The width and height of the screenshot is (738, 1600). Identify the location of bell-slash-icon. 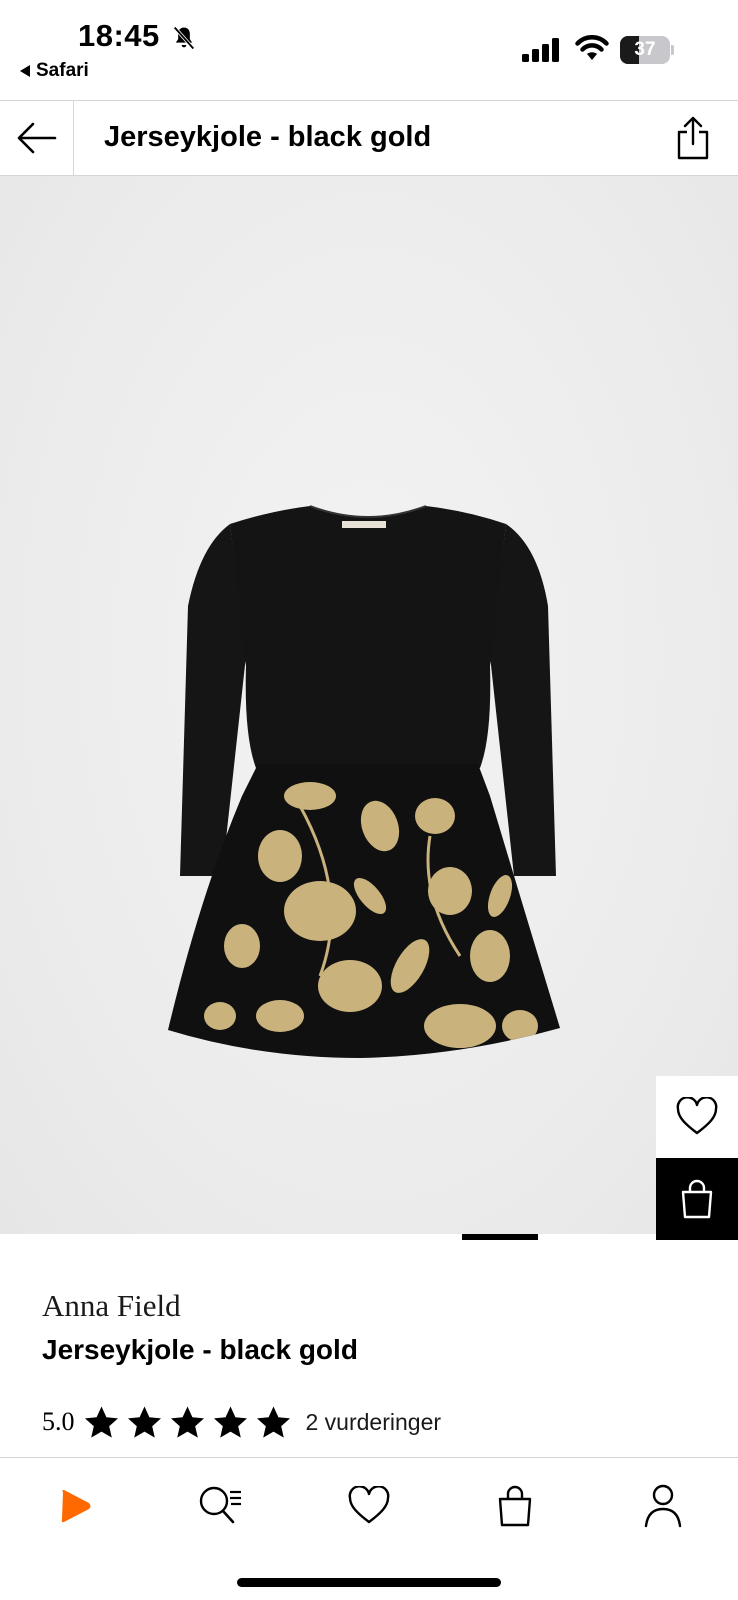
(184, 38).